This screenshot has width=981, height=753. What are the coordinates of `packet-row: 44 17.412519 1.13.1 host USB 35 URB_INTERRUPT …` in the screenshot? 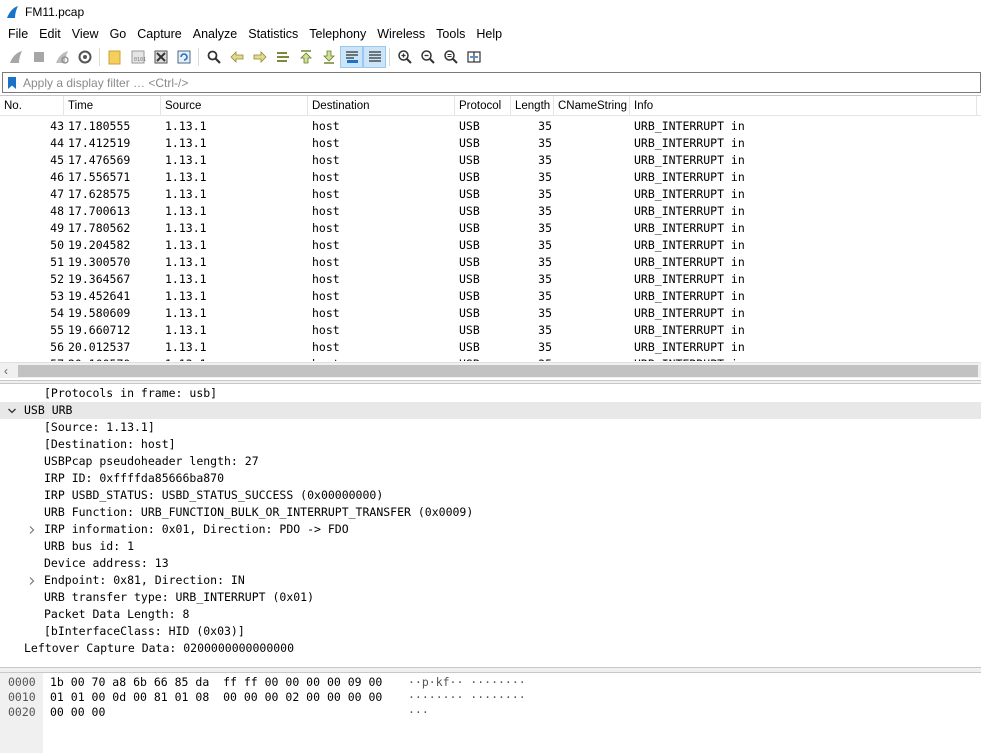 It's located at (490, 143).